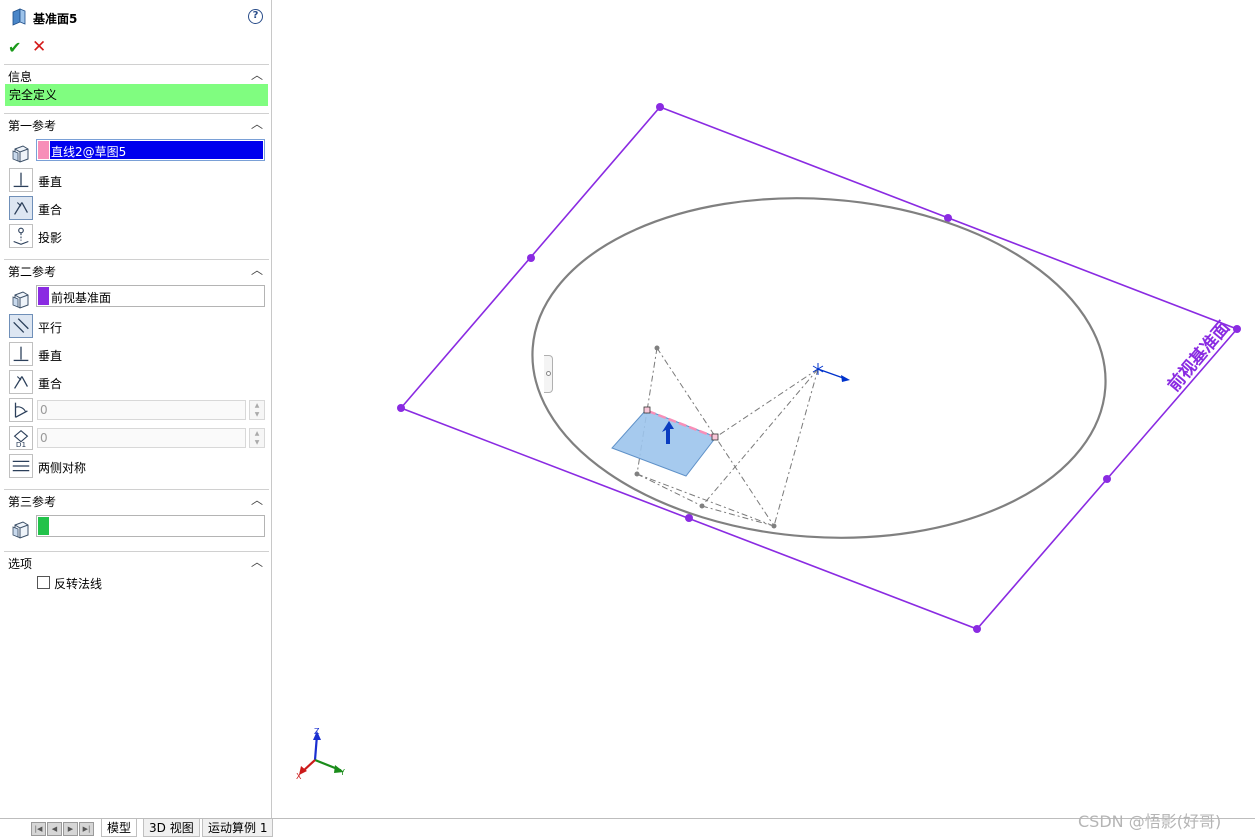 The height and width of the screenshot is (839, 1255). Describe the element at coordinates (342, 772) in the screenshot. I see `axis-y-label: Y` at that location.